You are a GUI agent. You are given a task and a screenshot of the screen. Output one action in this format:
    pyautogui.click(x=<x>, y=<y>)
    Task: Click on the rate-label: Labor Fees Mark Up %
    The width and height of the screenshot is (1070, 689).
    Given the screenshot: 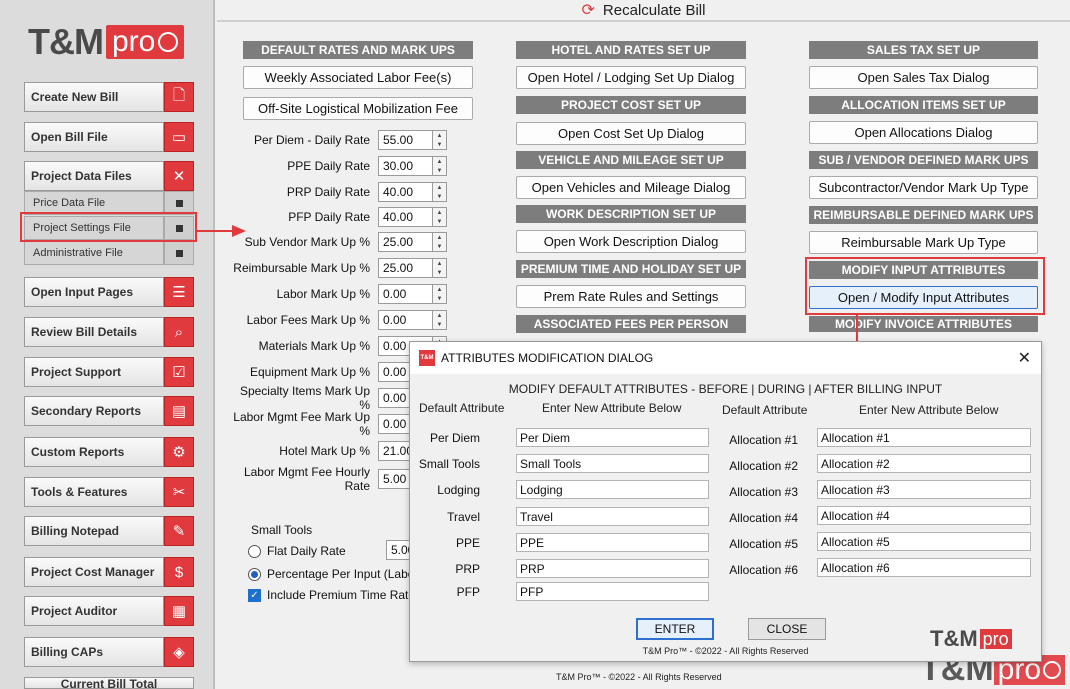 What is the action you would take?
    pyautogui.click(x=308, y=320)
    